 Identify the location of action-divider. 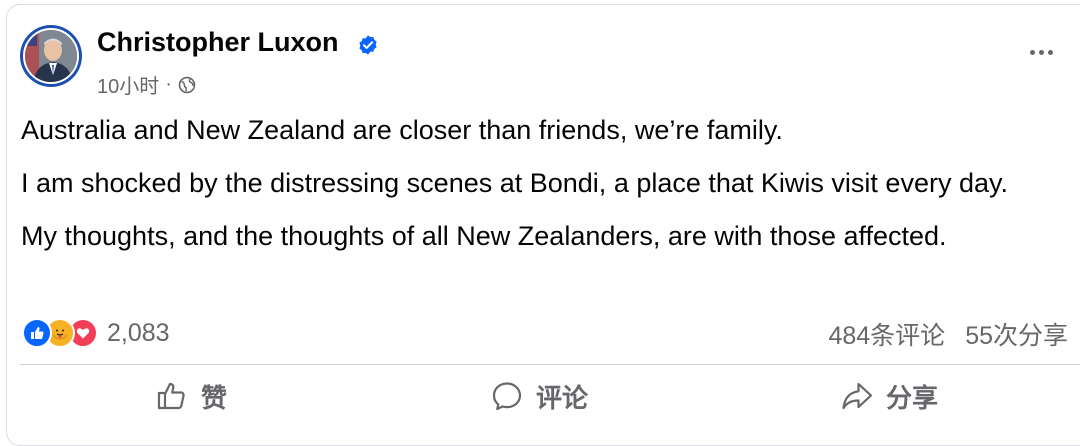
(550, 364).